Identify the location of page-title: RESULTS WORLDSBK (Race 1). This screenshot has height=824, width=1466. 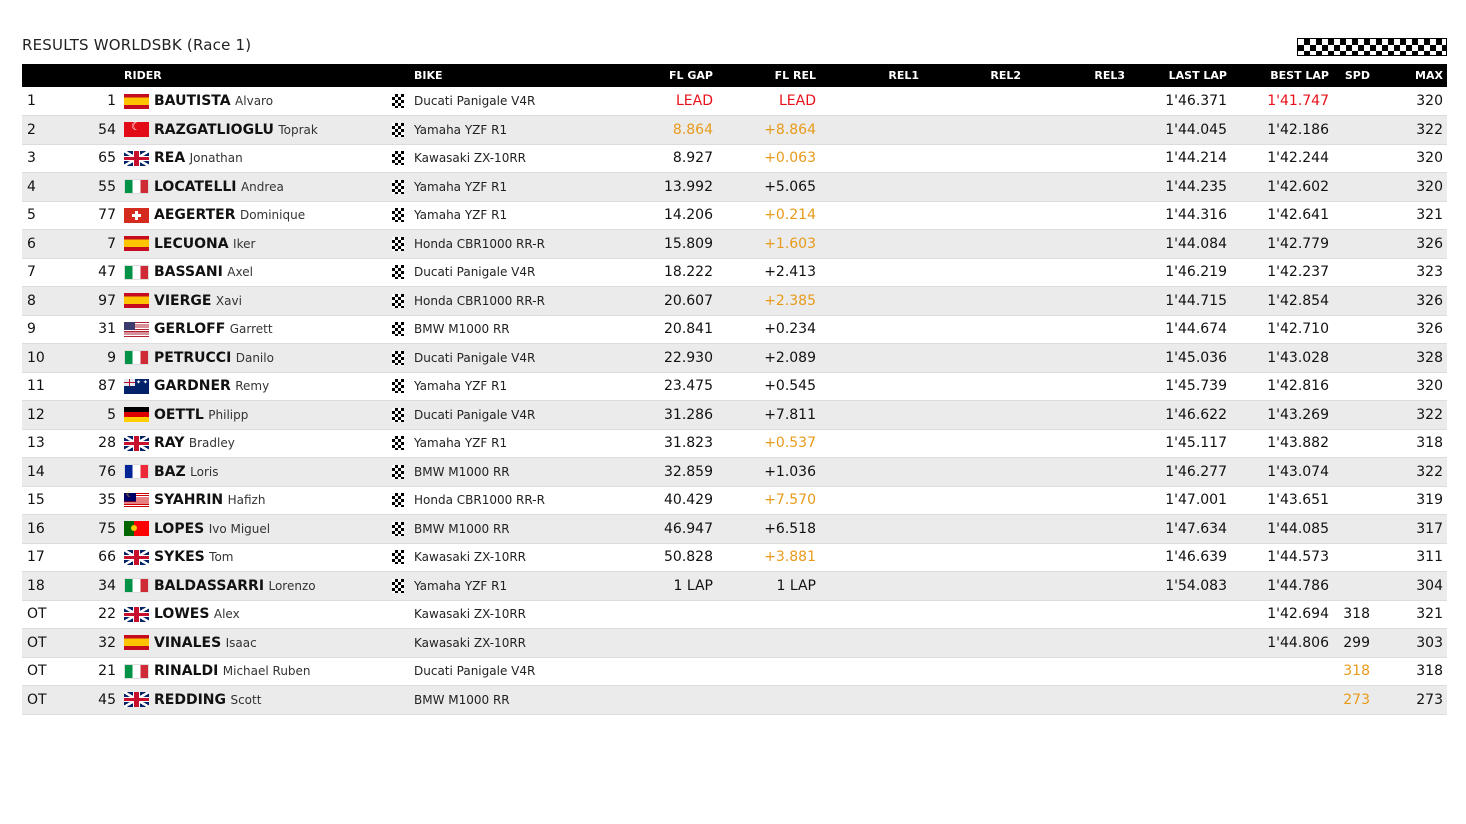
(137, 45).